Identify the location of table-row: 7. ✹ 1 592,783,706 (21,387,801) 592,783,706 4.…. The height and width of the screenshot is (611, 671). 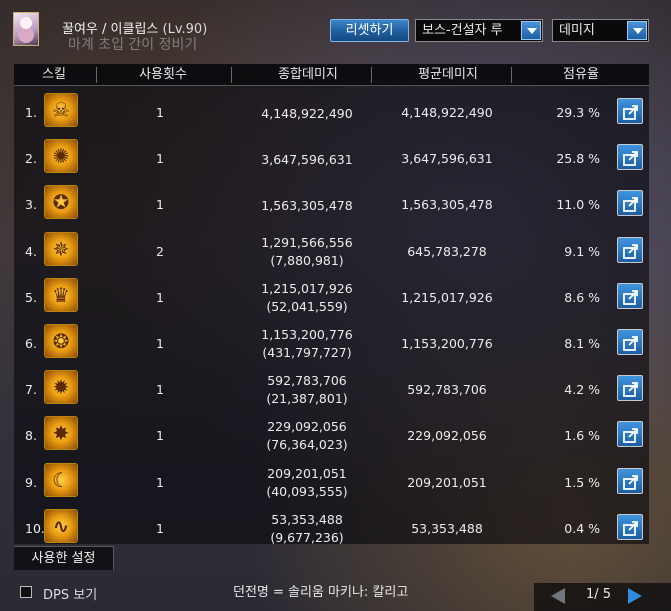
(331, 388).